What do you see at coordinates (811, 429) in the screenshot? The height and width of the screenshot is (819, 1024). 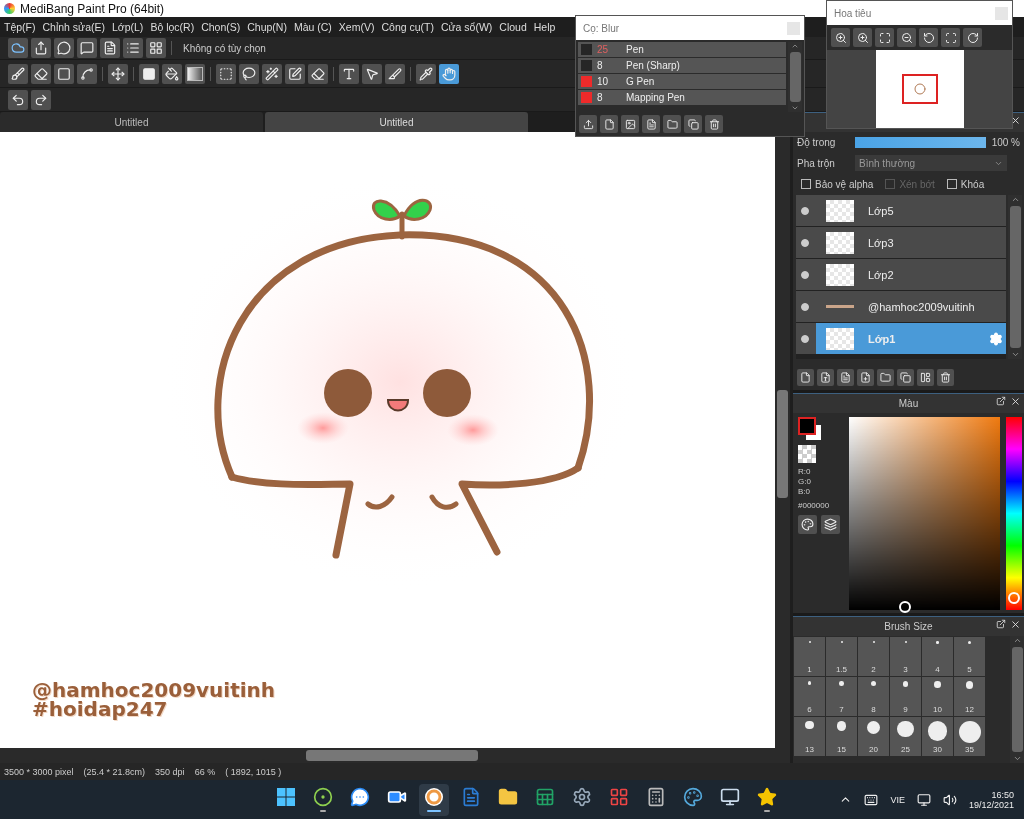 I see `color-swatches` at bounding box center [811, 429].